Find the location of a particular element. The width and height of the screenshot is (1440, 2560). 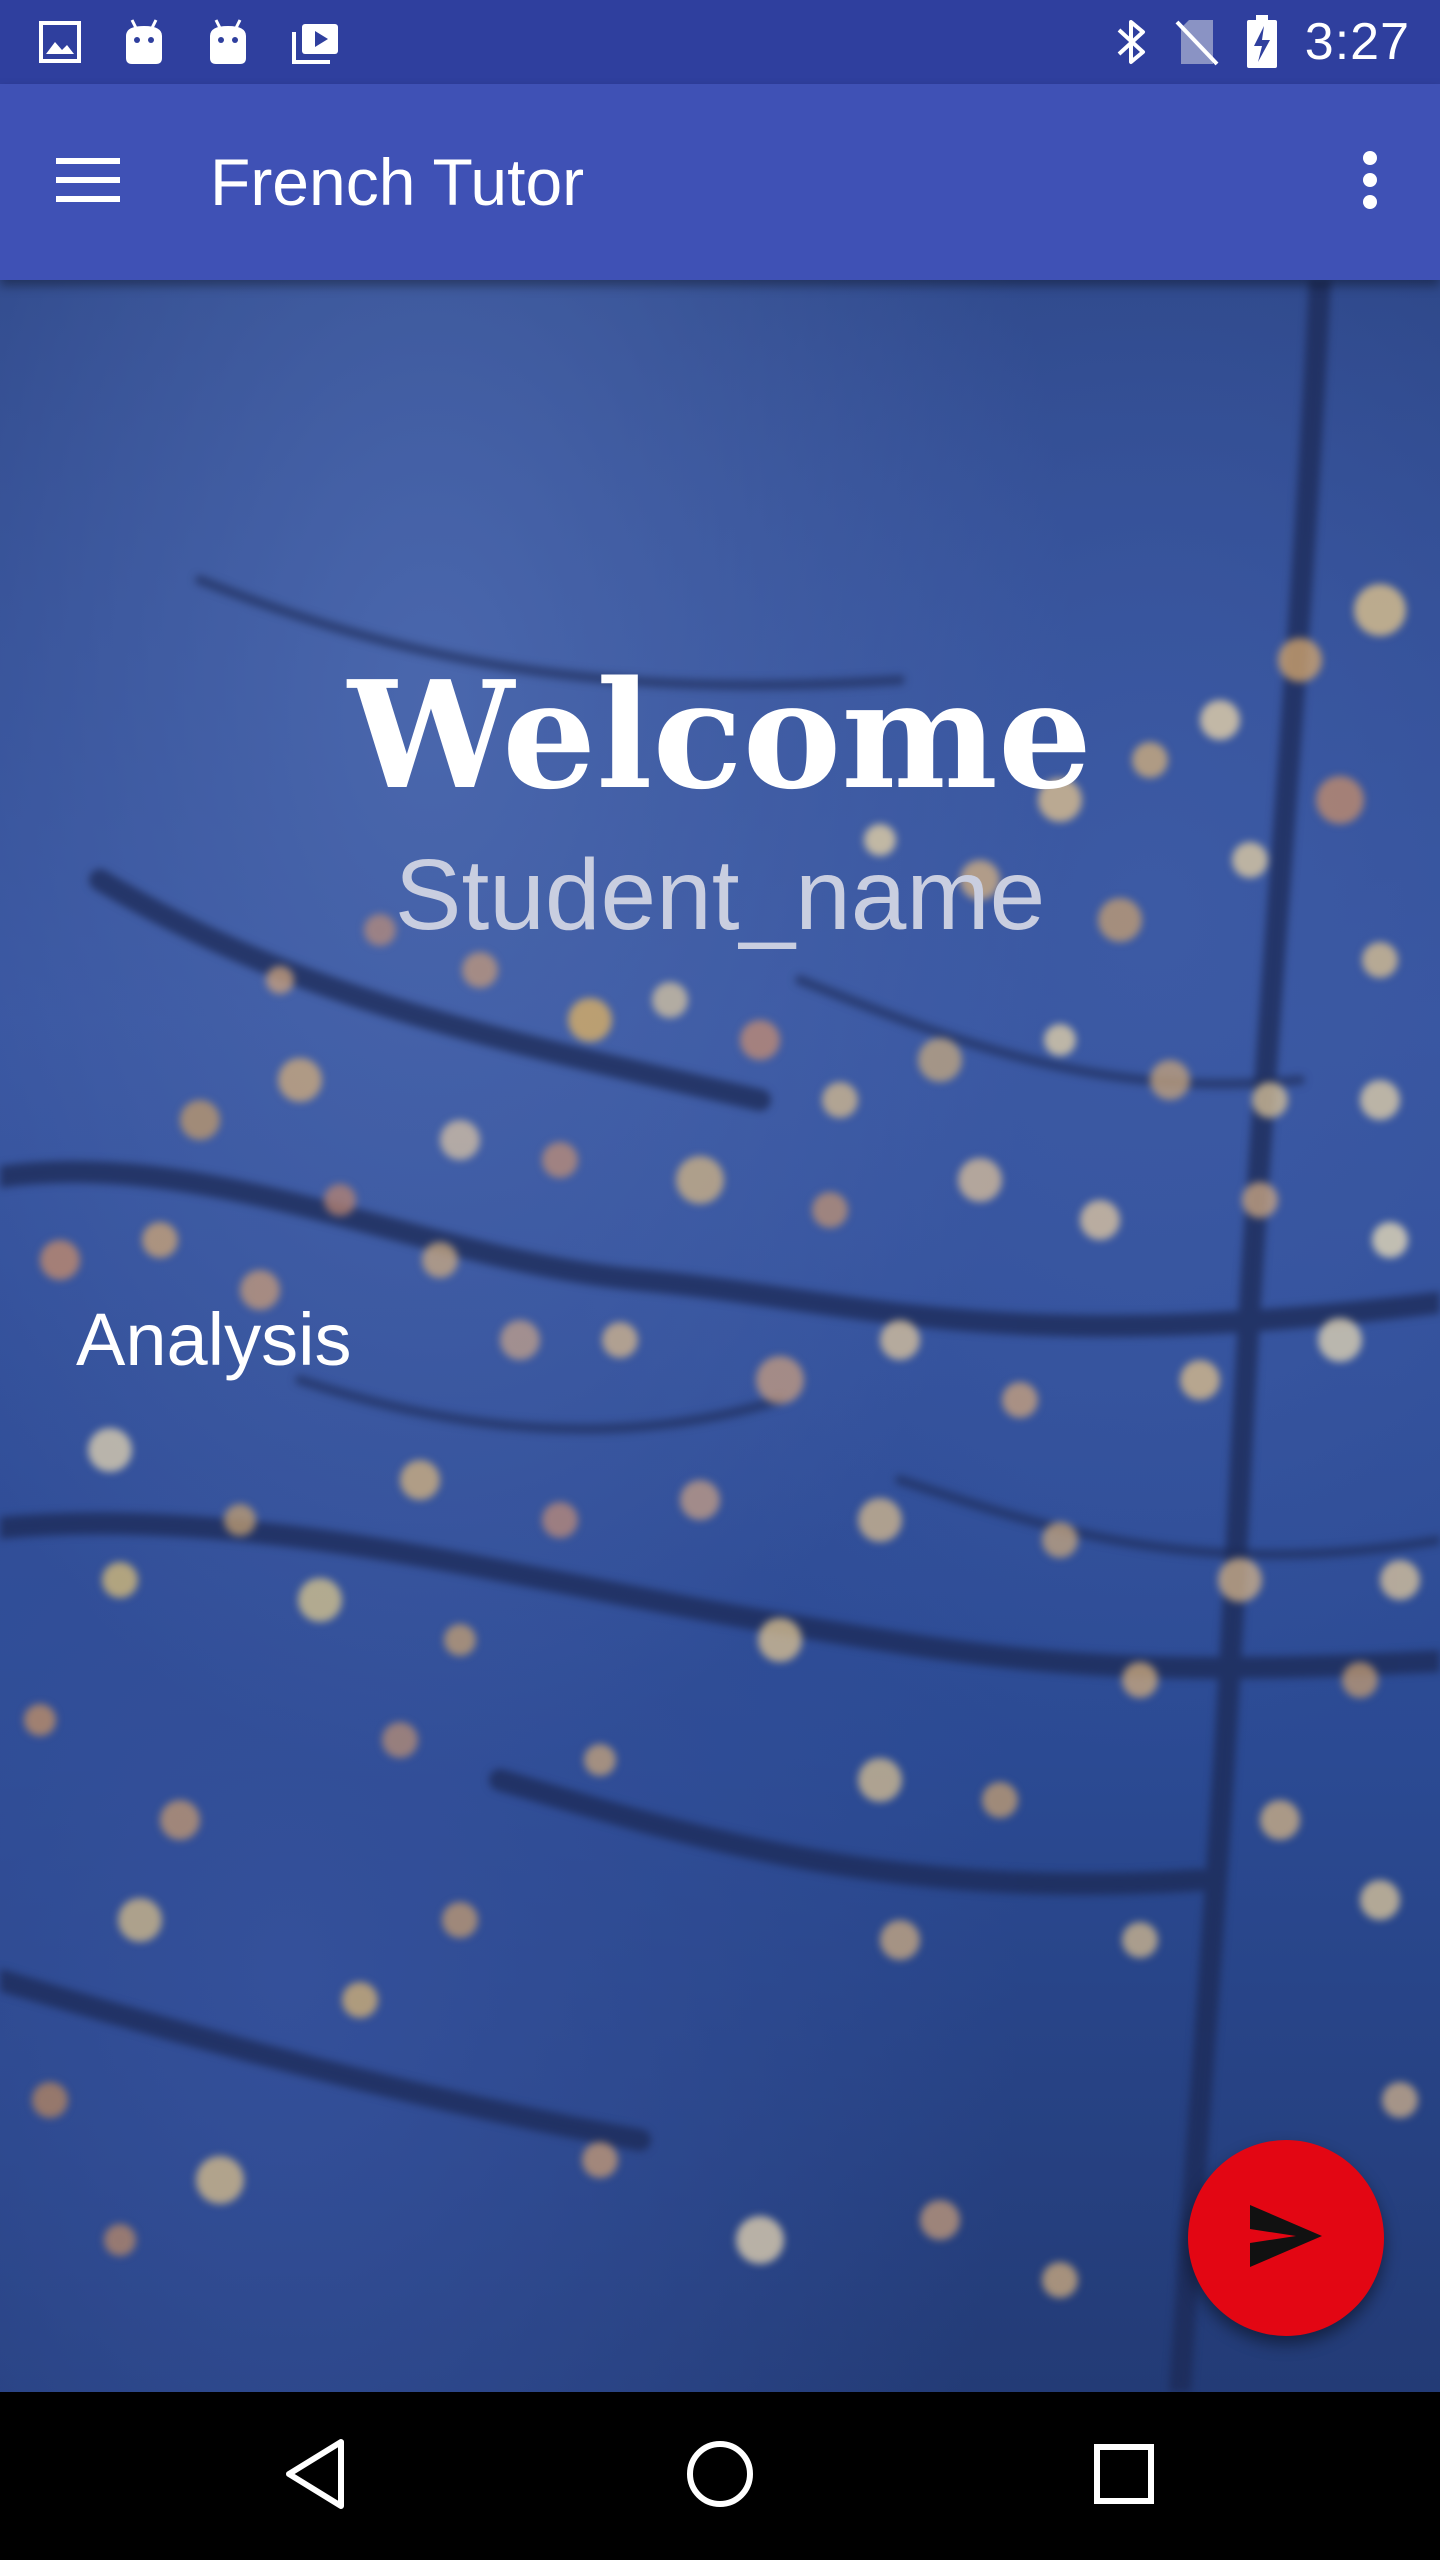

home-icon is located at coordinates (720, 2476).